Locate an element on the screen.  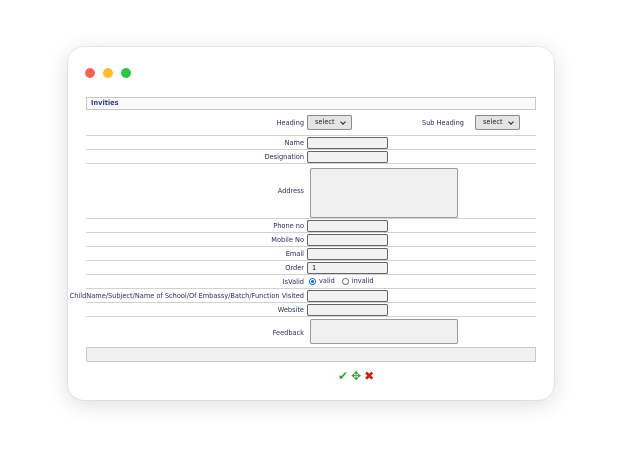
phone-row: Phone no is located at coordinates (311, 226).